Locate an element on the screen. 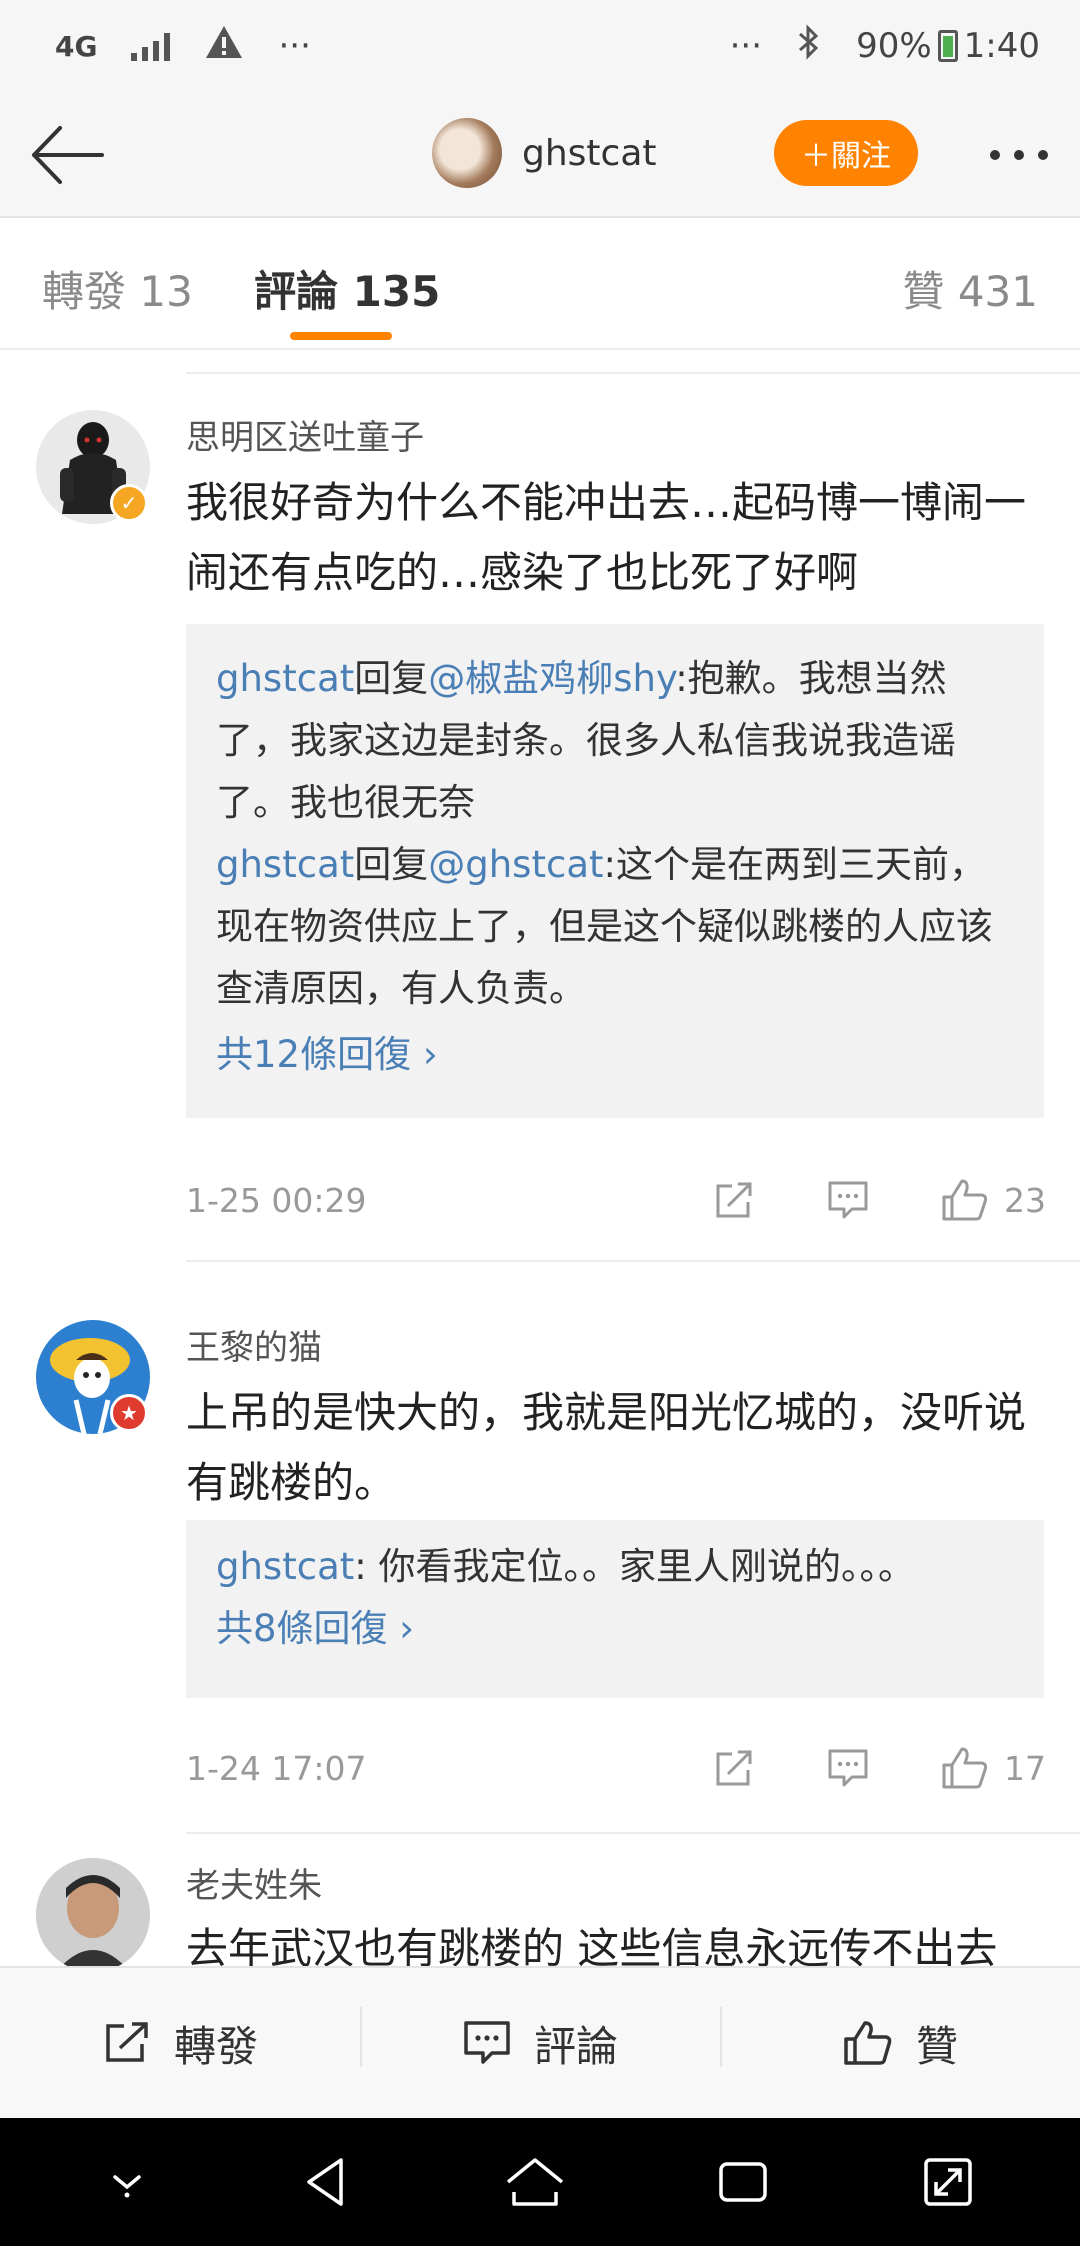 The image size is (1080, 2246). chevron-down-icon is located at coordinates (127, 2182).